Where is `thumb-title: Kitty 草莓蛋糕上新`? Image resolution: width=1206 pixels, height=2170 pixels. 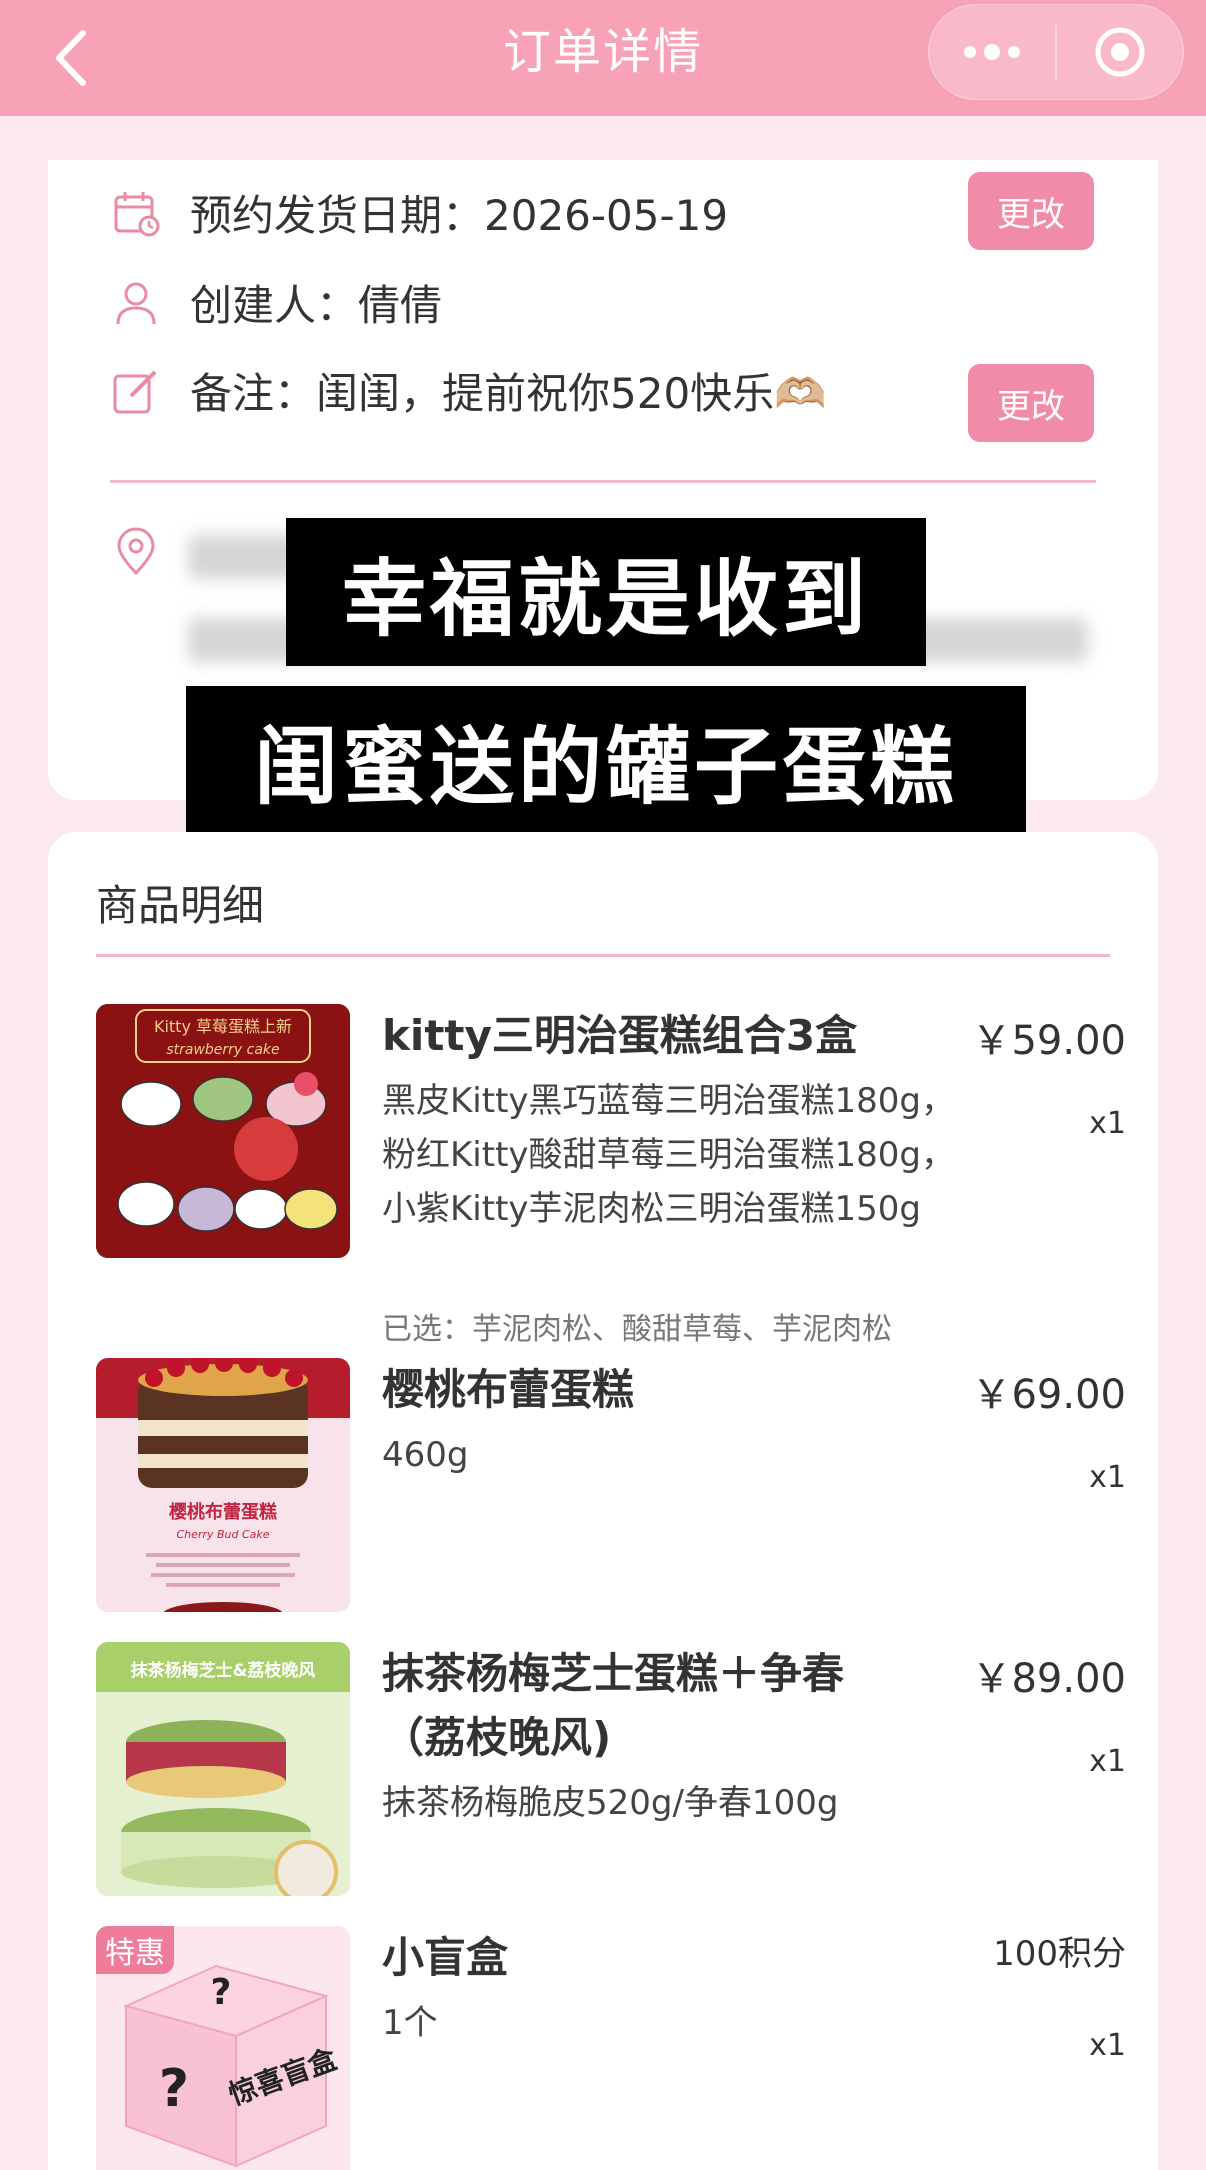
thumb-title: Kitty 草莓蛋糕上新 is located at coordinates (223, 1026).